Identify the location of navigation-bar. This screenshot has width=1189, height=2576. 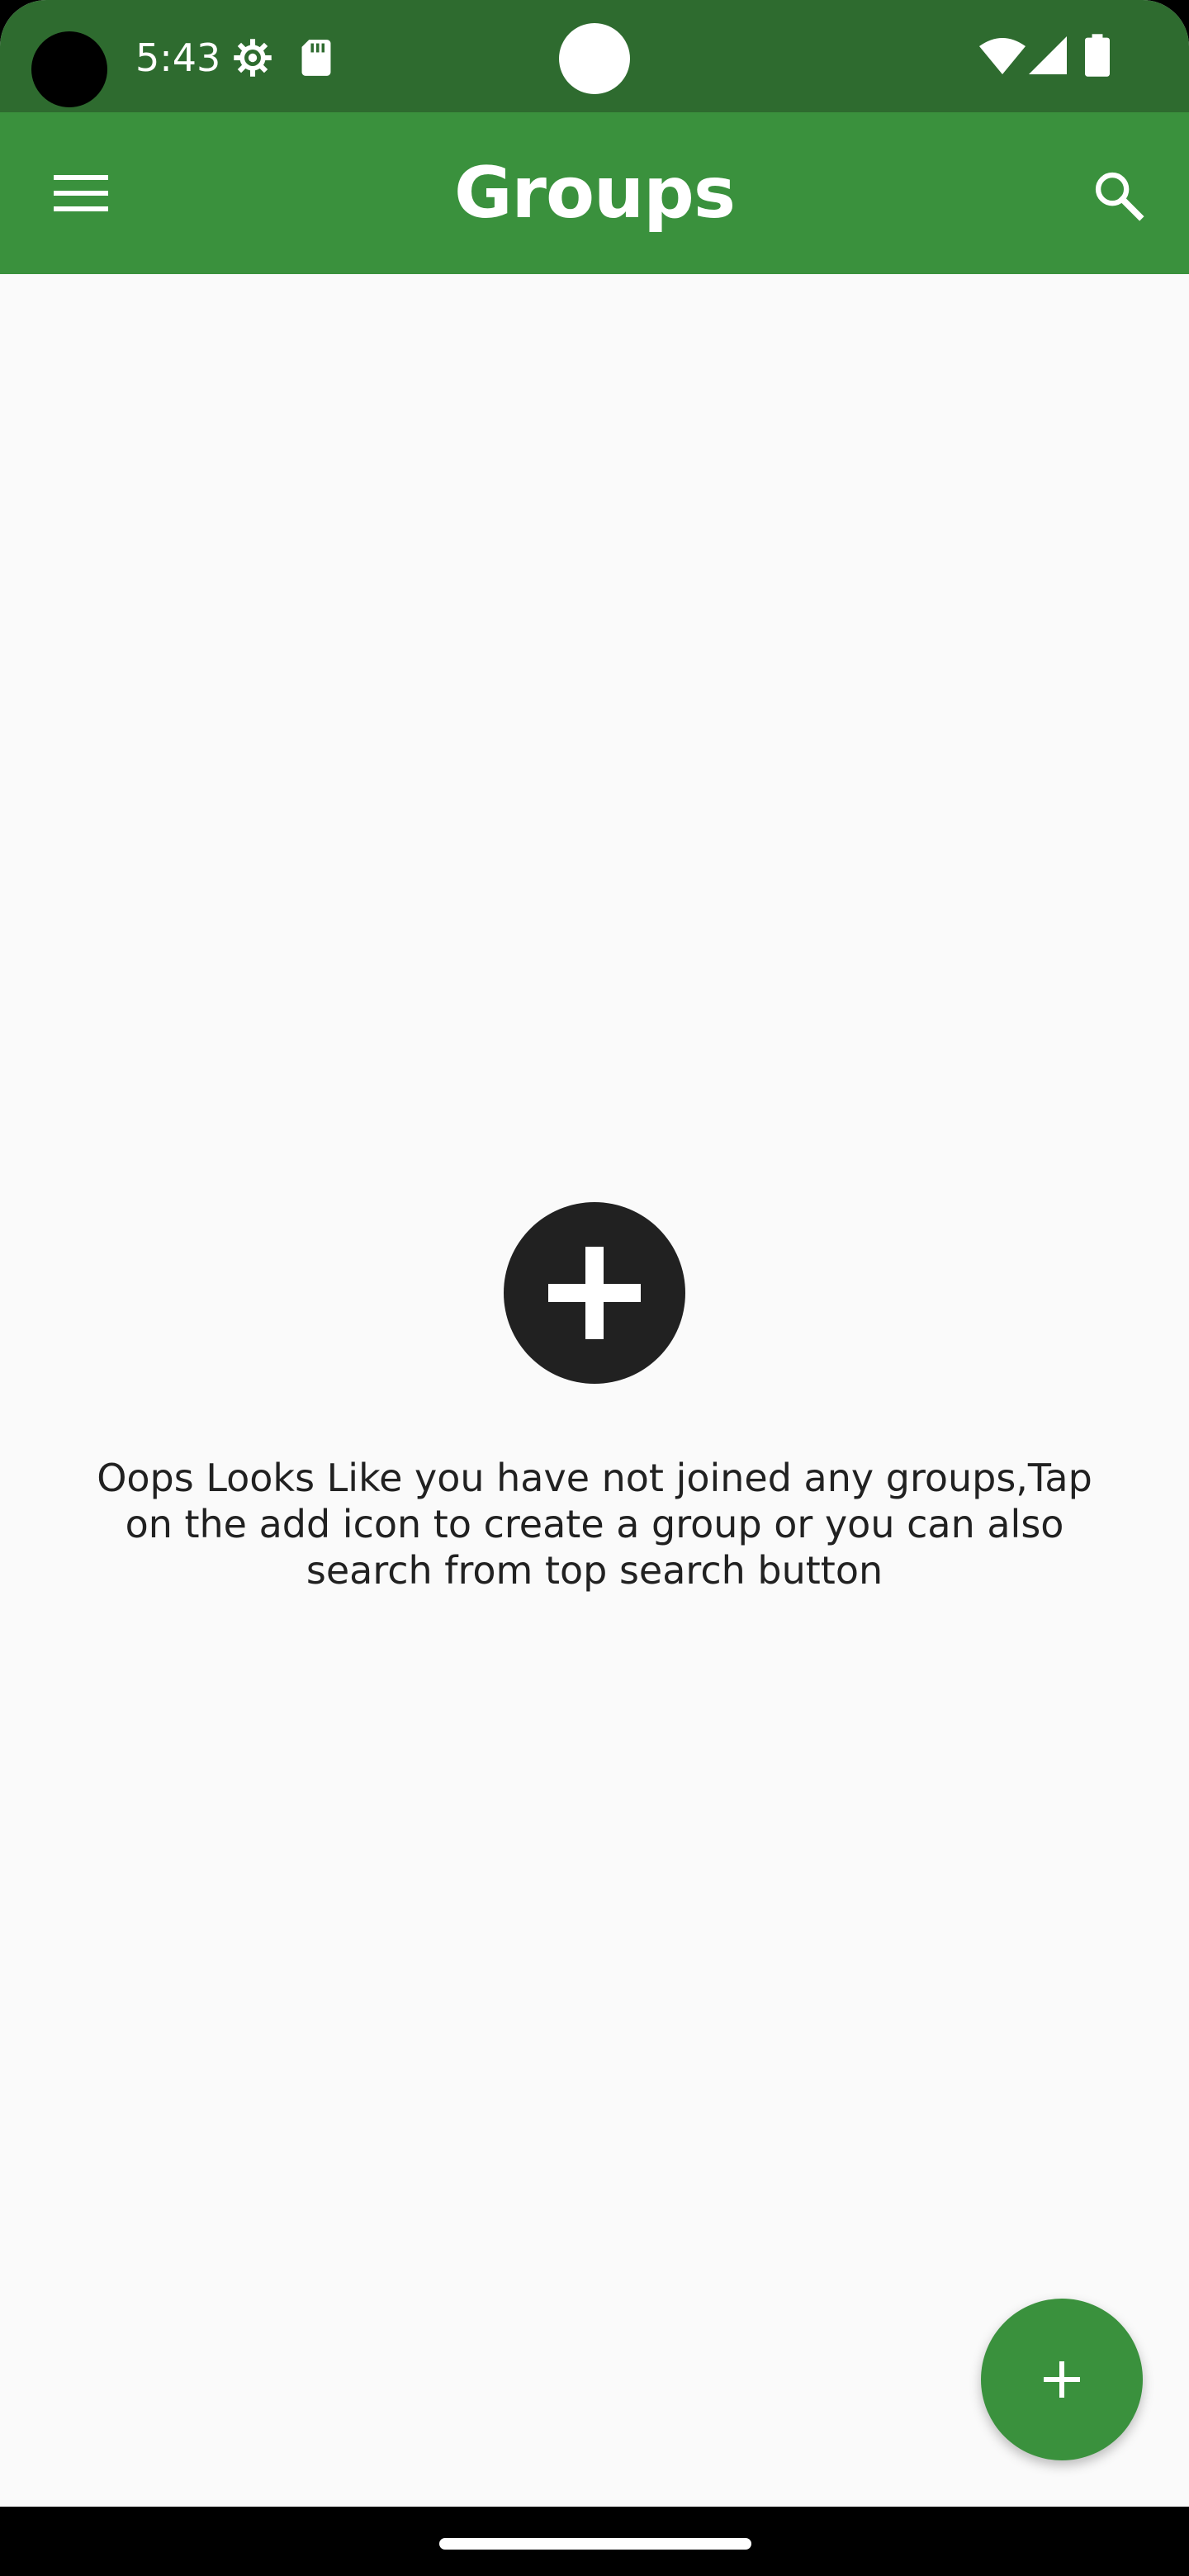
(594, 2541).